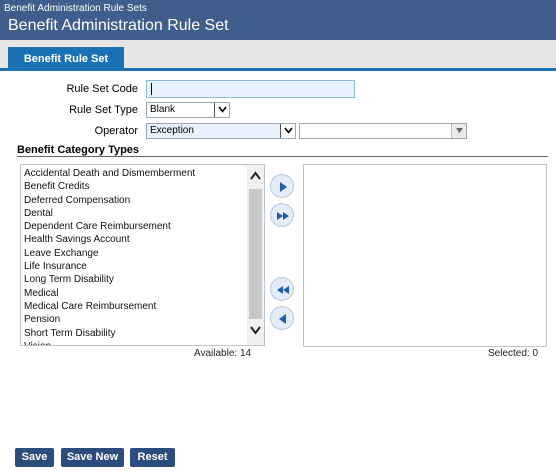  Describe the element at coordinates (223, 353) in the screenshot. I see `available-count: Available: 14` at that location.